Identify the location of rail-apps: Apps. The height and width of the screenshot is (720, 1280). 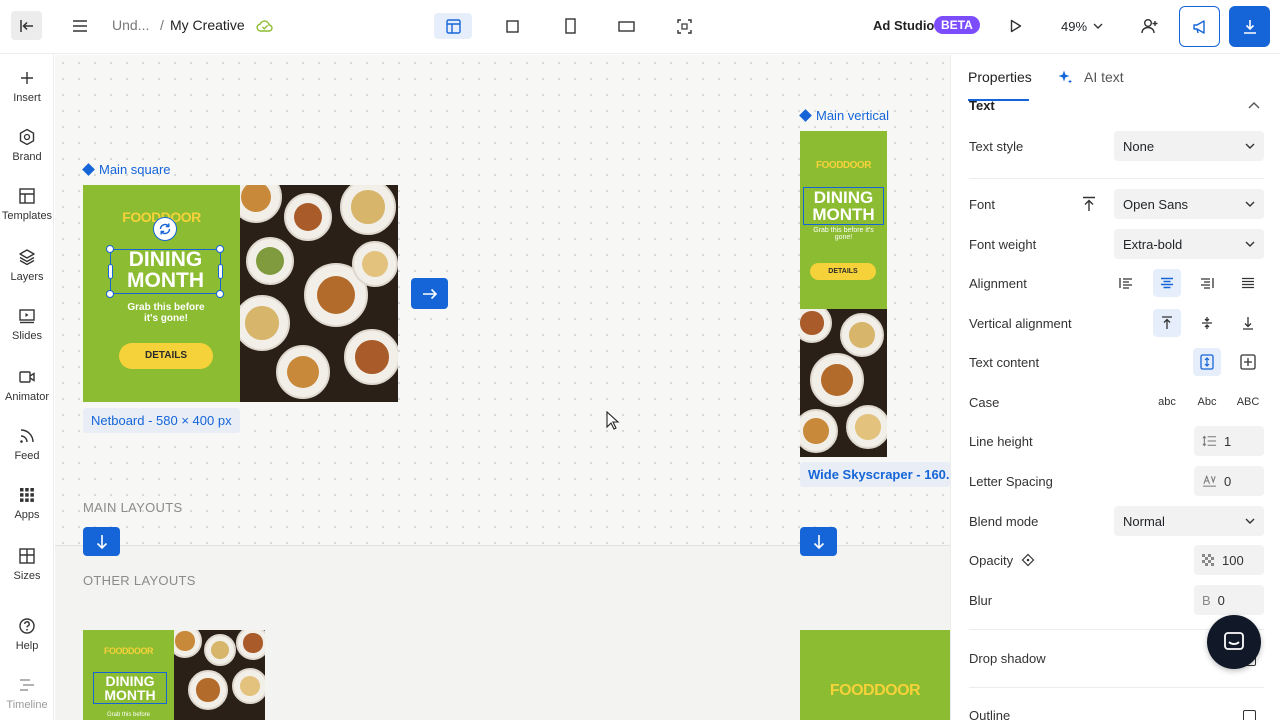
(27, 511).